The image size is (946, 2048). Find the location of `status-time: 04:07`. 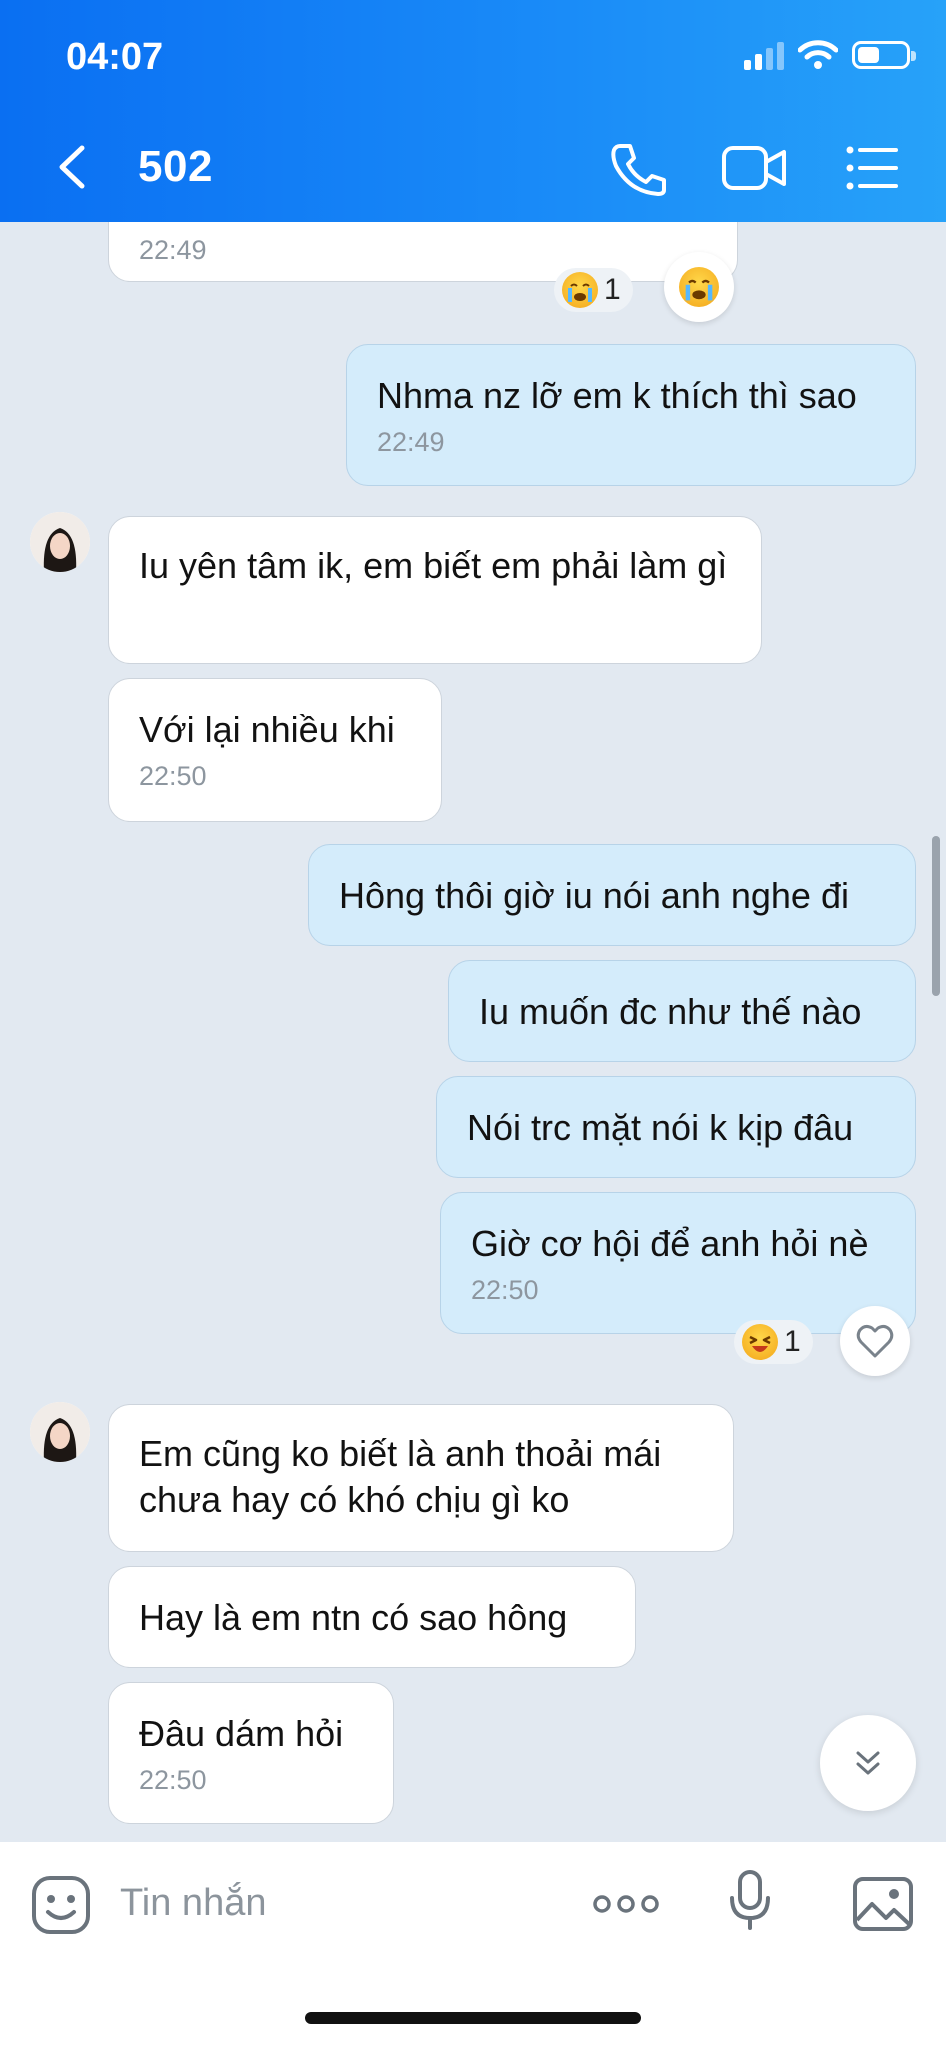

status-time: 04:07 is located at coordinates (115, 57).